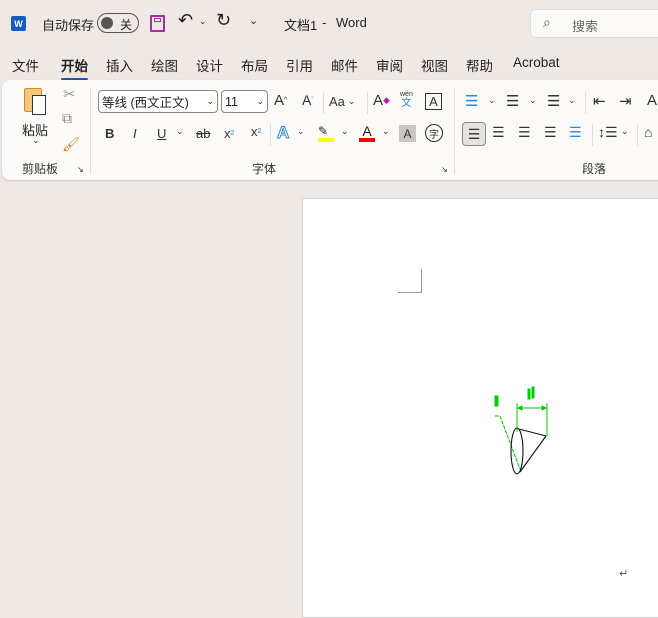 The width and height of the screenshot is (658, 618). I want to click on undo-icon: ↶, so click(185, 20).